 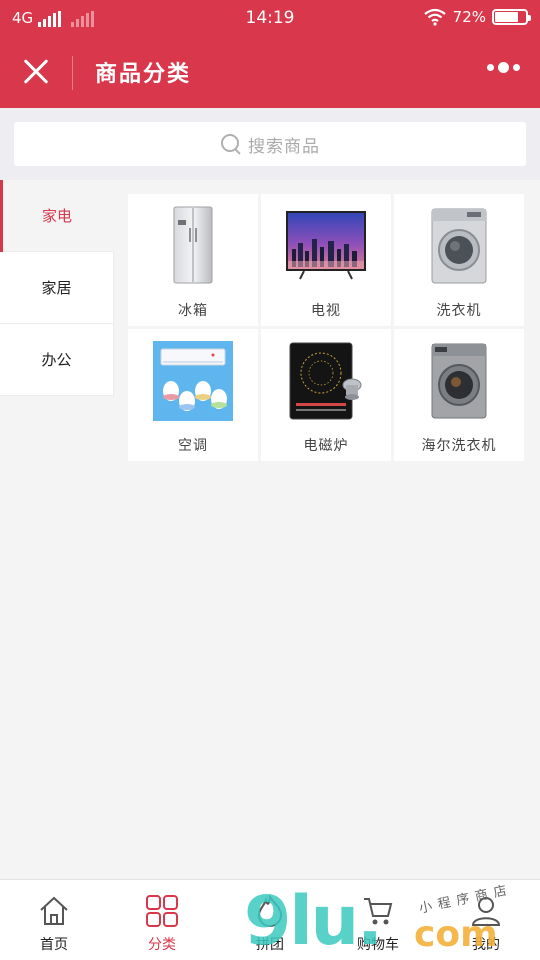 What do you see at coordinates (54, 910) in the screenshot?
I see `home-icon` at bounding box center [54, 910].